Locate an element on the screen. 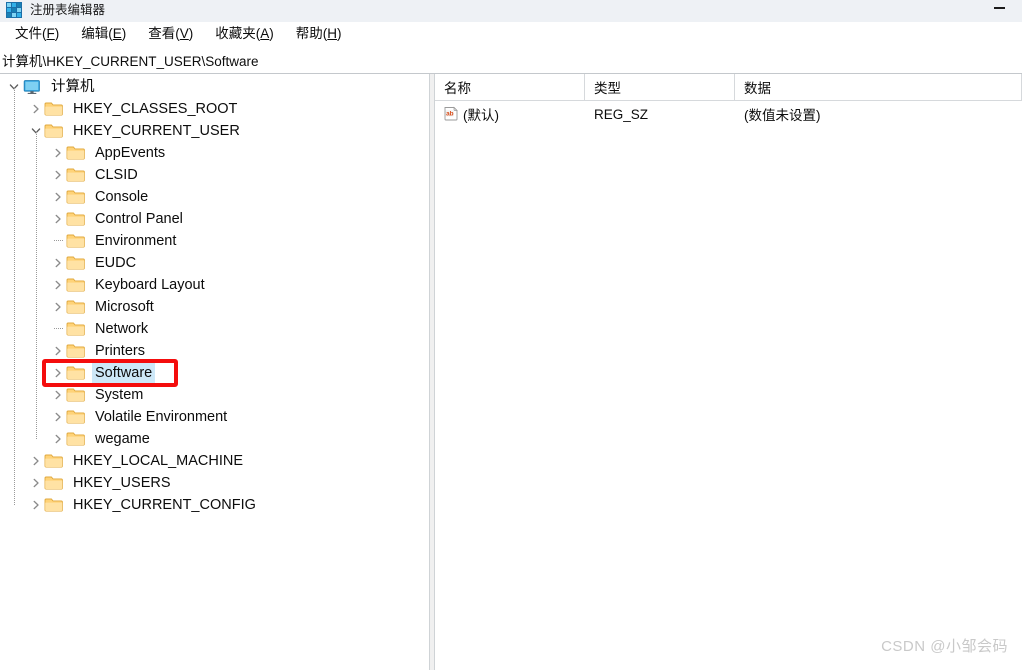 This screenshot has width=1022, height=670. tree-item: Printers is located at coordinates (214, 351).